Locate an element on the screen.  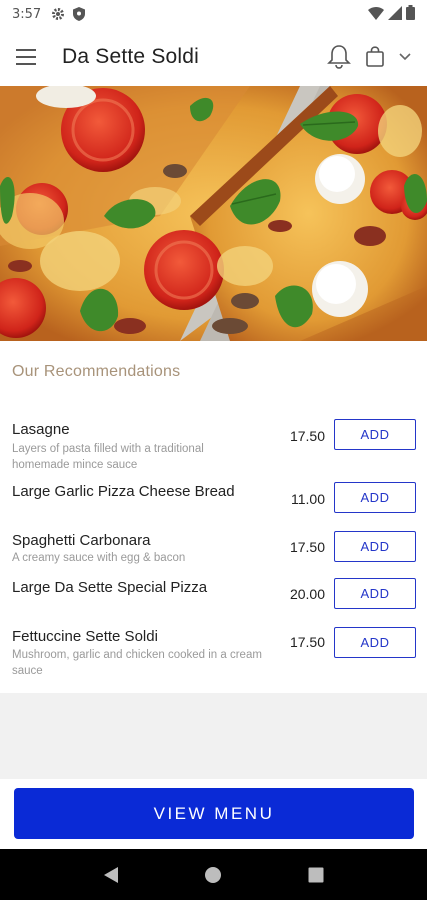
section-title: Our Recommendations is located at coordinates (96, 371).